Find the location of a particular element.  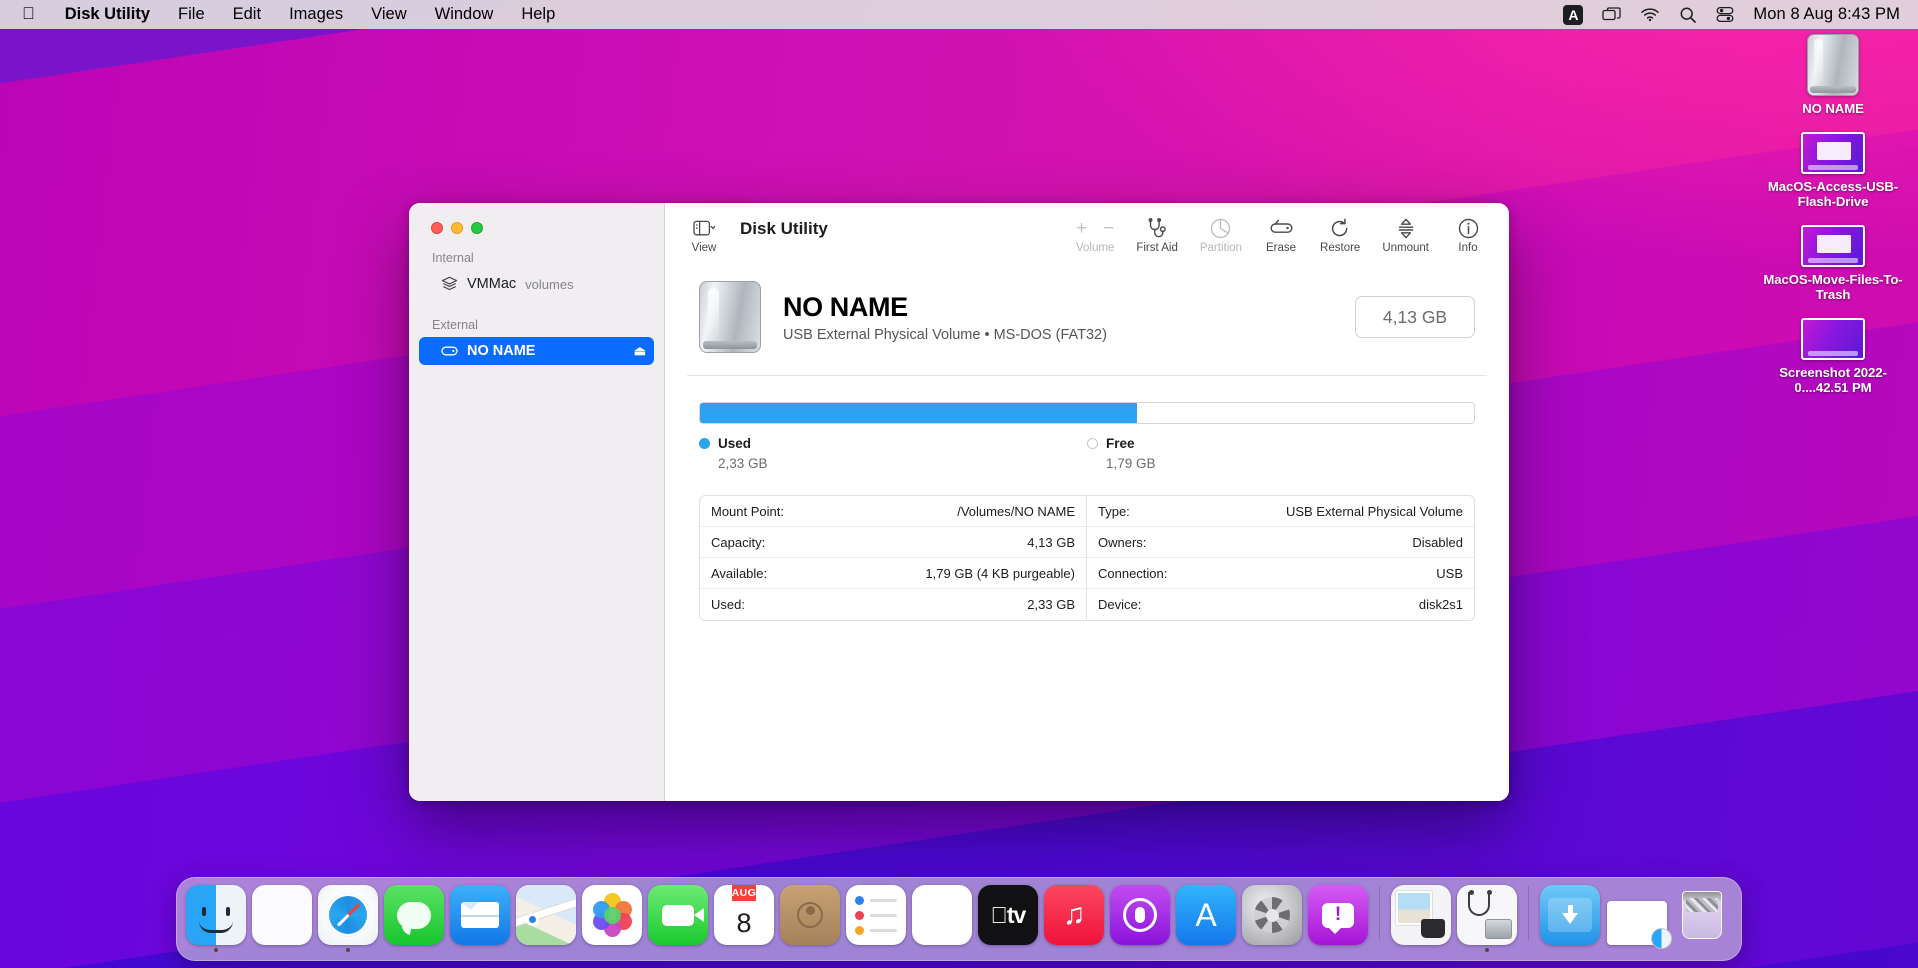

desktop-icon-label: MacOS-Access-USB-Flash-Drive is located at coordinates (1833, 194).